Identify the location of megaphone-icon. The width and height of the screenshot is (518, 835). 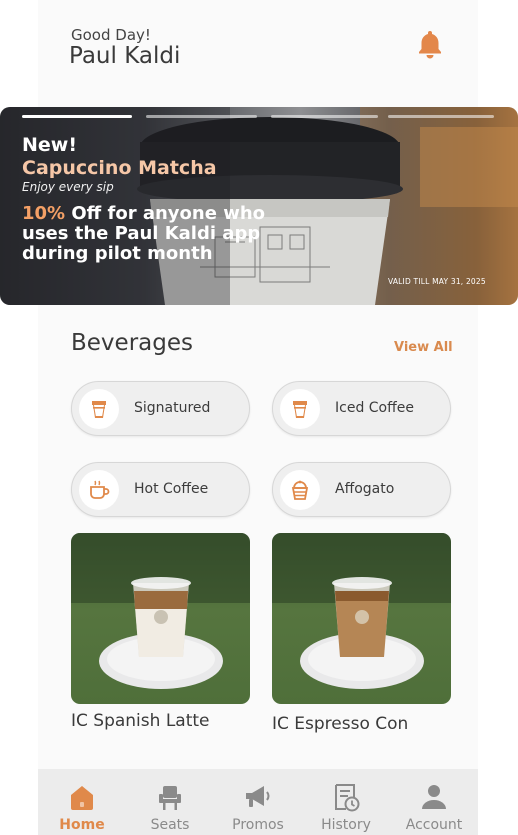
(258, 796).